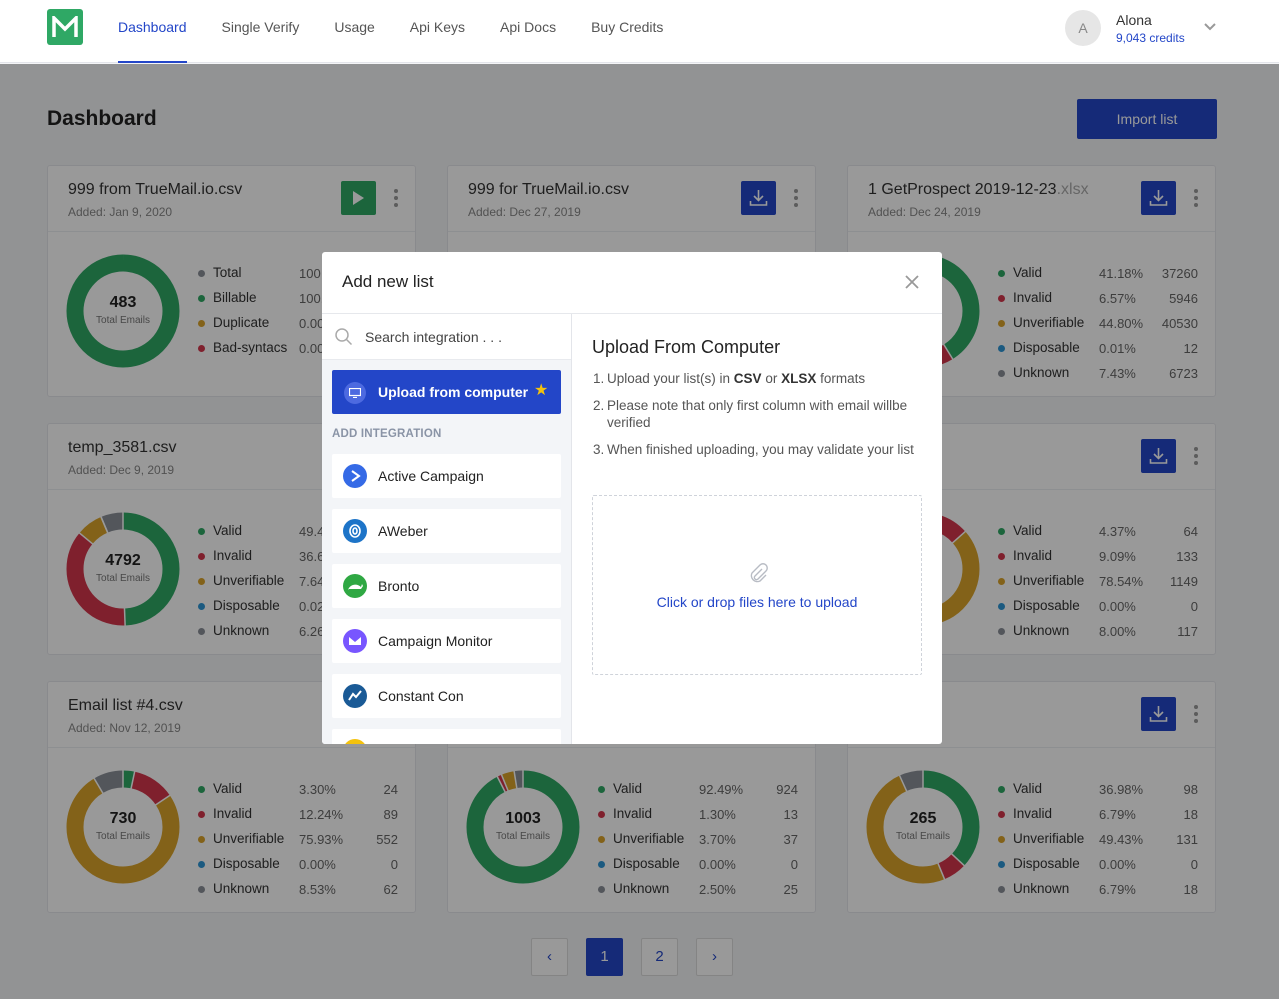  I want to click on integration-item: AWeber, so click(446, 531).